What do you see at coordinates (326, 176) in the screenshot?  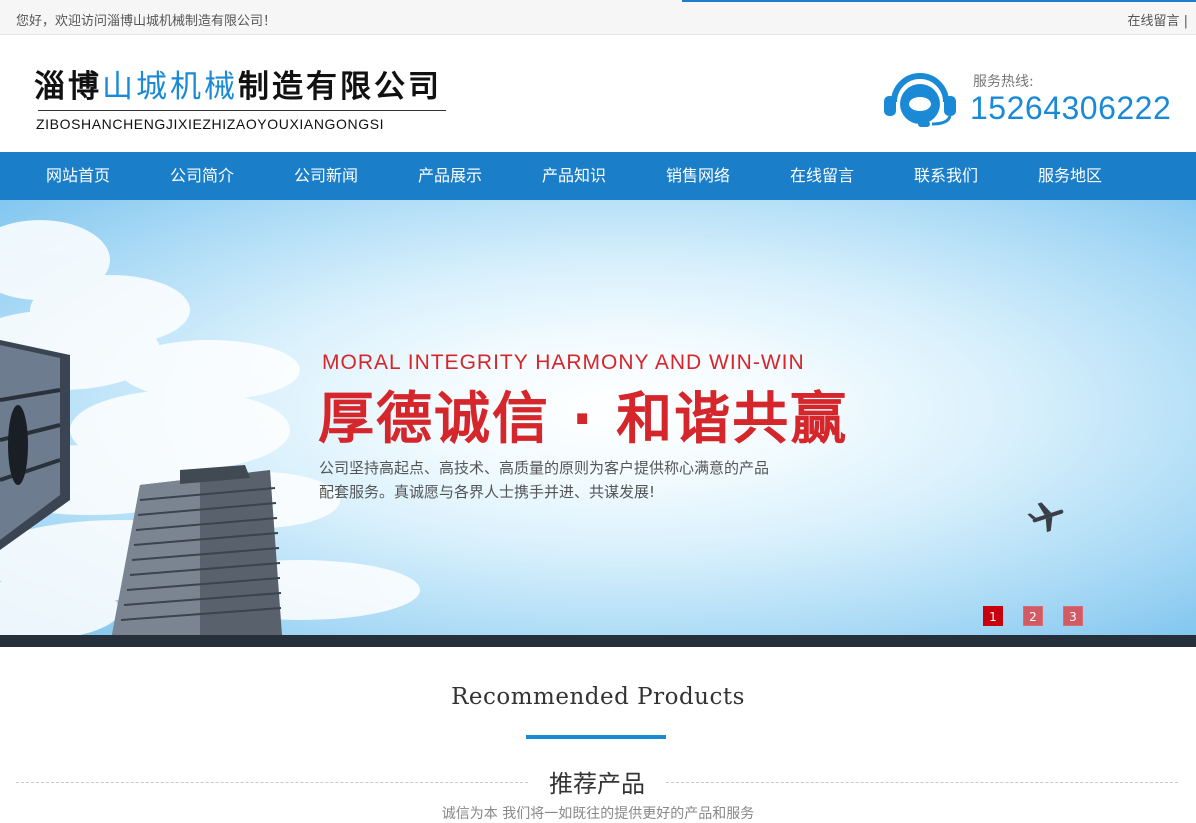 I see `nav-item-news: 公司新闻` at bounding box center [326, 176].